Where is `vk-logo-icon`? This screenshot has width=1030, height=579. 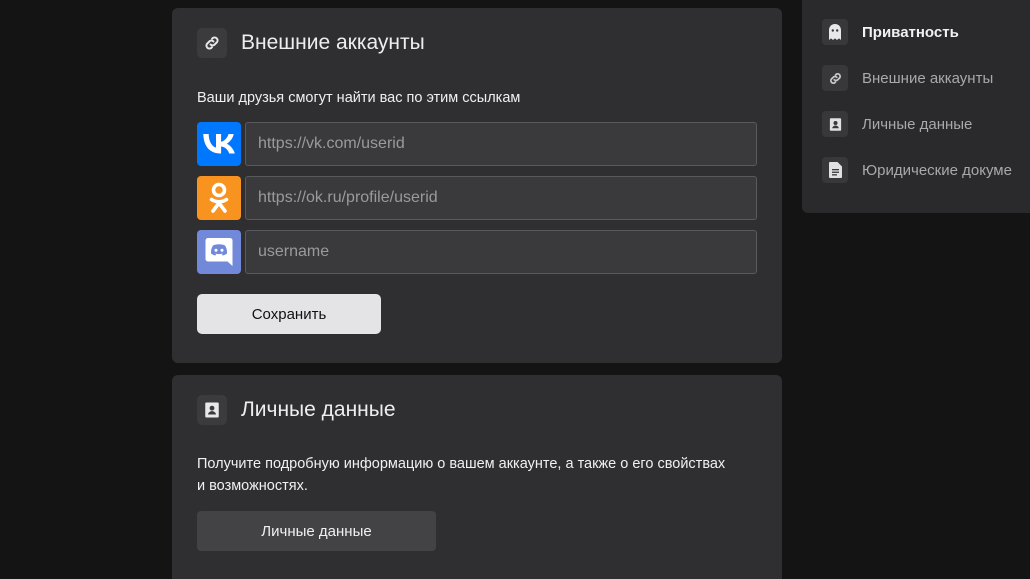
vk-logo-icon is located at coordinates (219, 144).